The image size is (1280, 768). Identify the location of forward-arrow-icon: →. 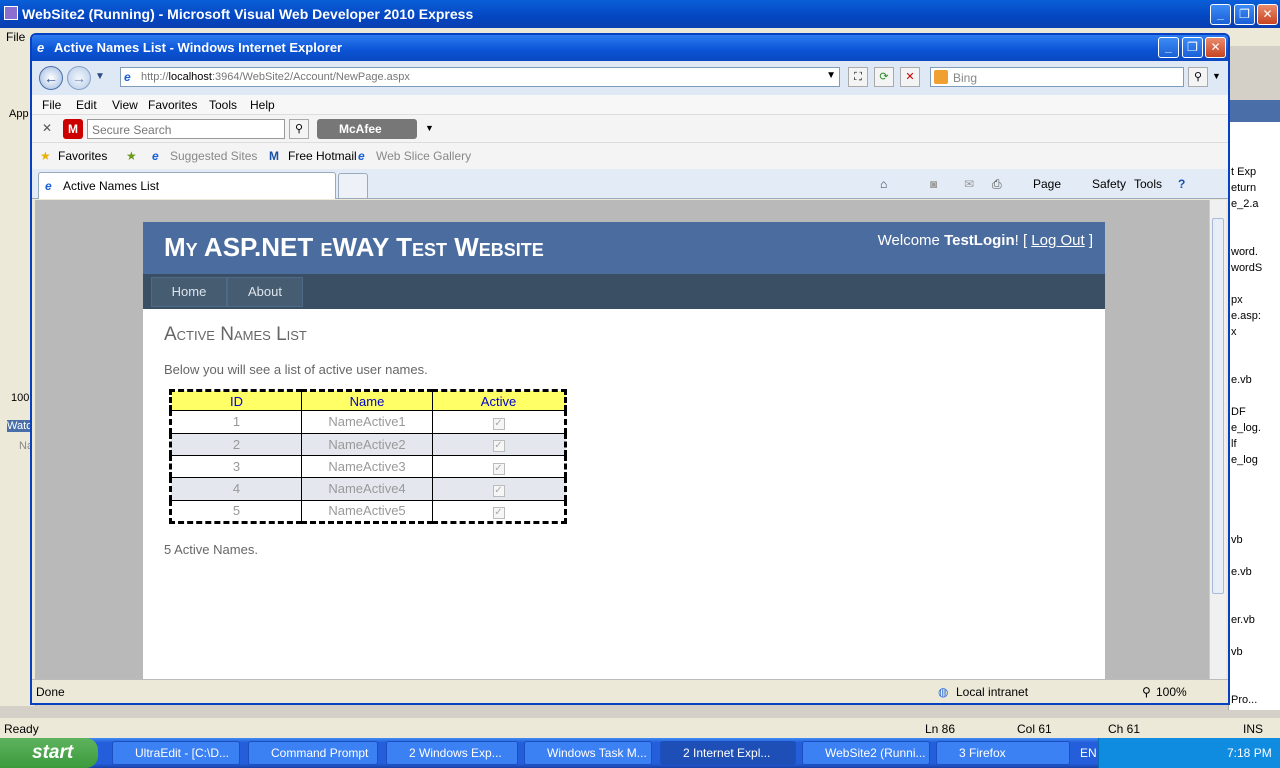
(79, 78).